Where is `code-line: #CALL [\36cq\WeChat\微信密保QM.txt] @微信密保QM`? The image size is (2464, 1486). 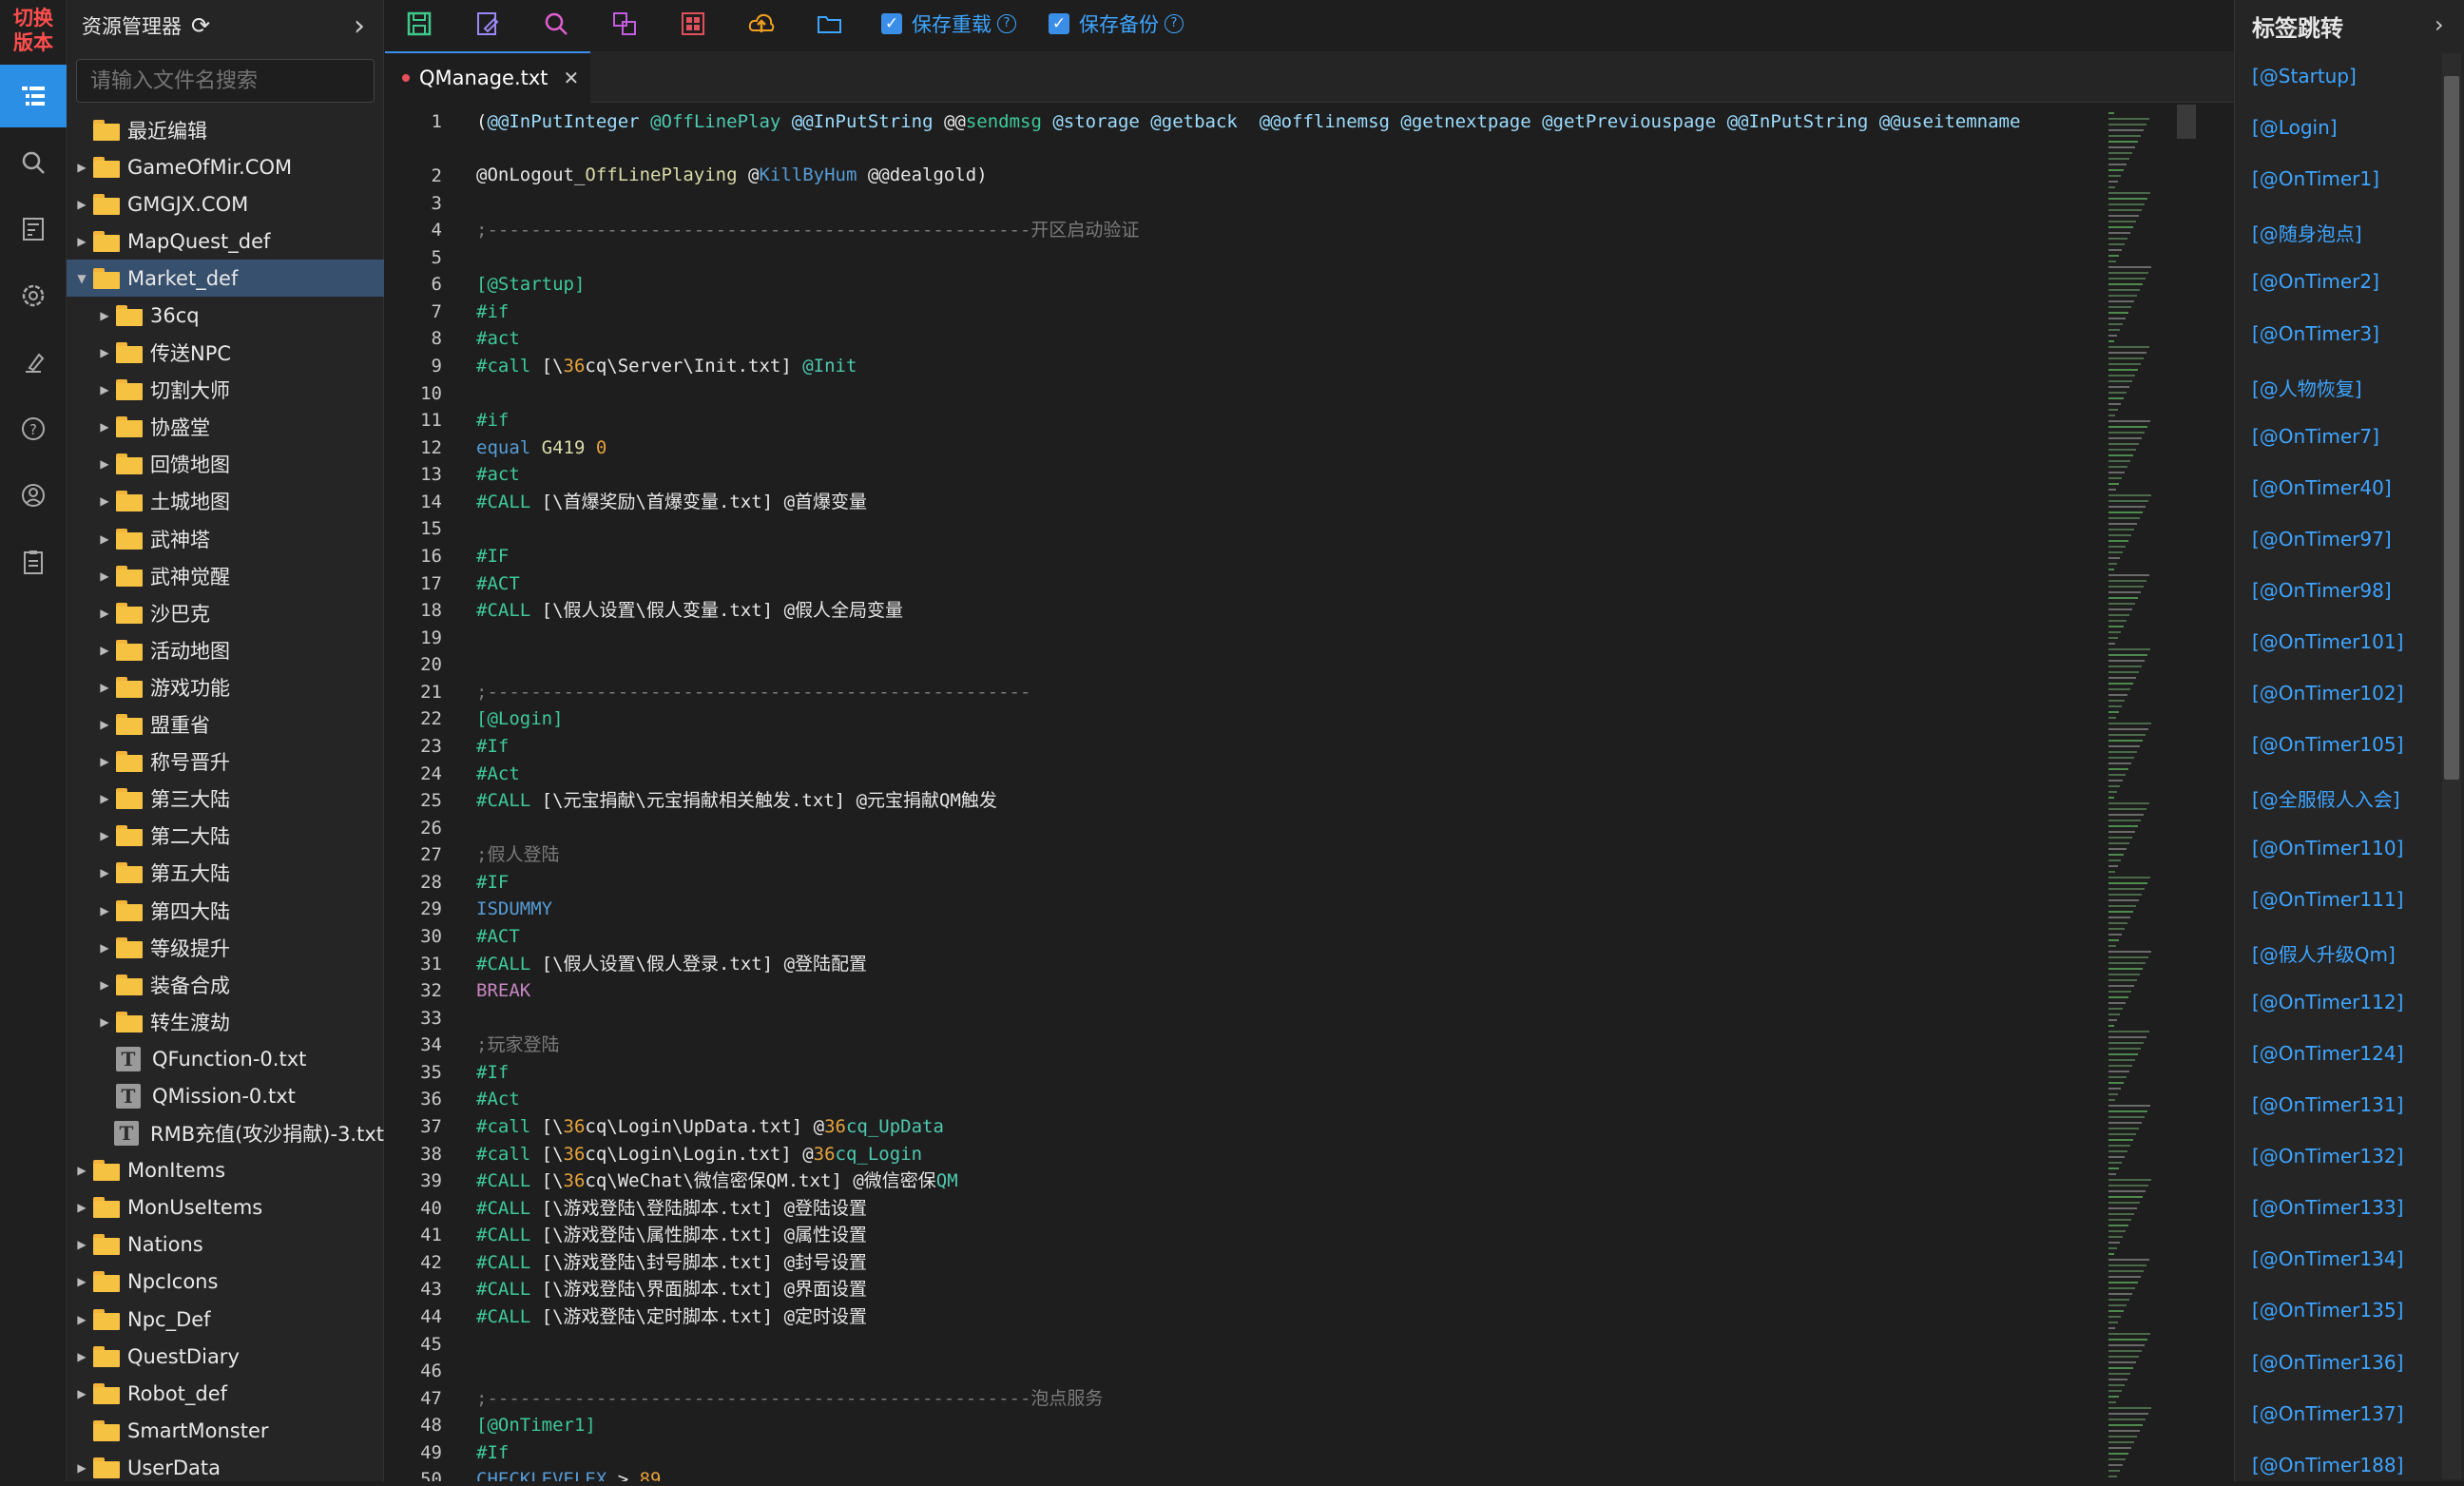
code-line: #CALL [\36cq\WeChat\微信密保QM.txt] @微信密保QM is located at coordinates (717, 1181).